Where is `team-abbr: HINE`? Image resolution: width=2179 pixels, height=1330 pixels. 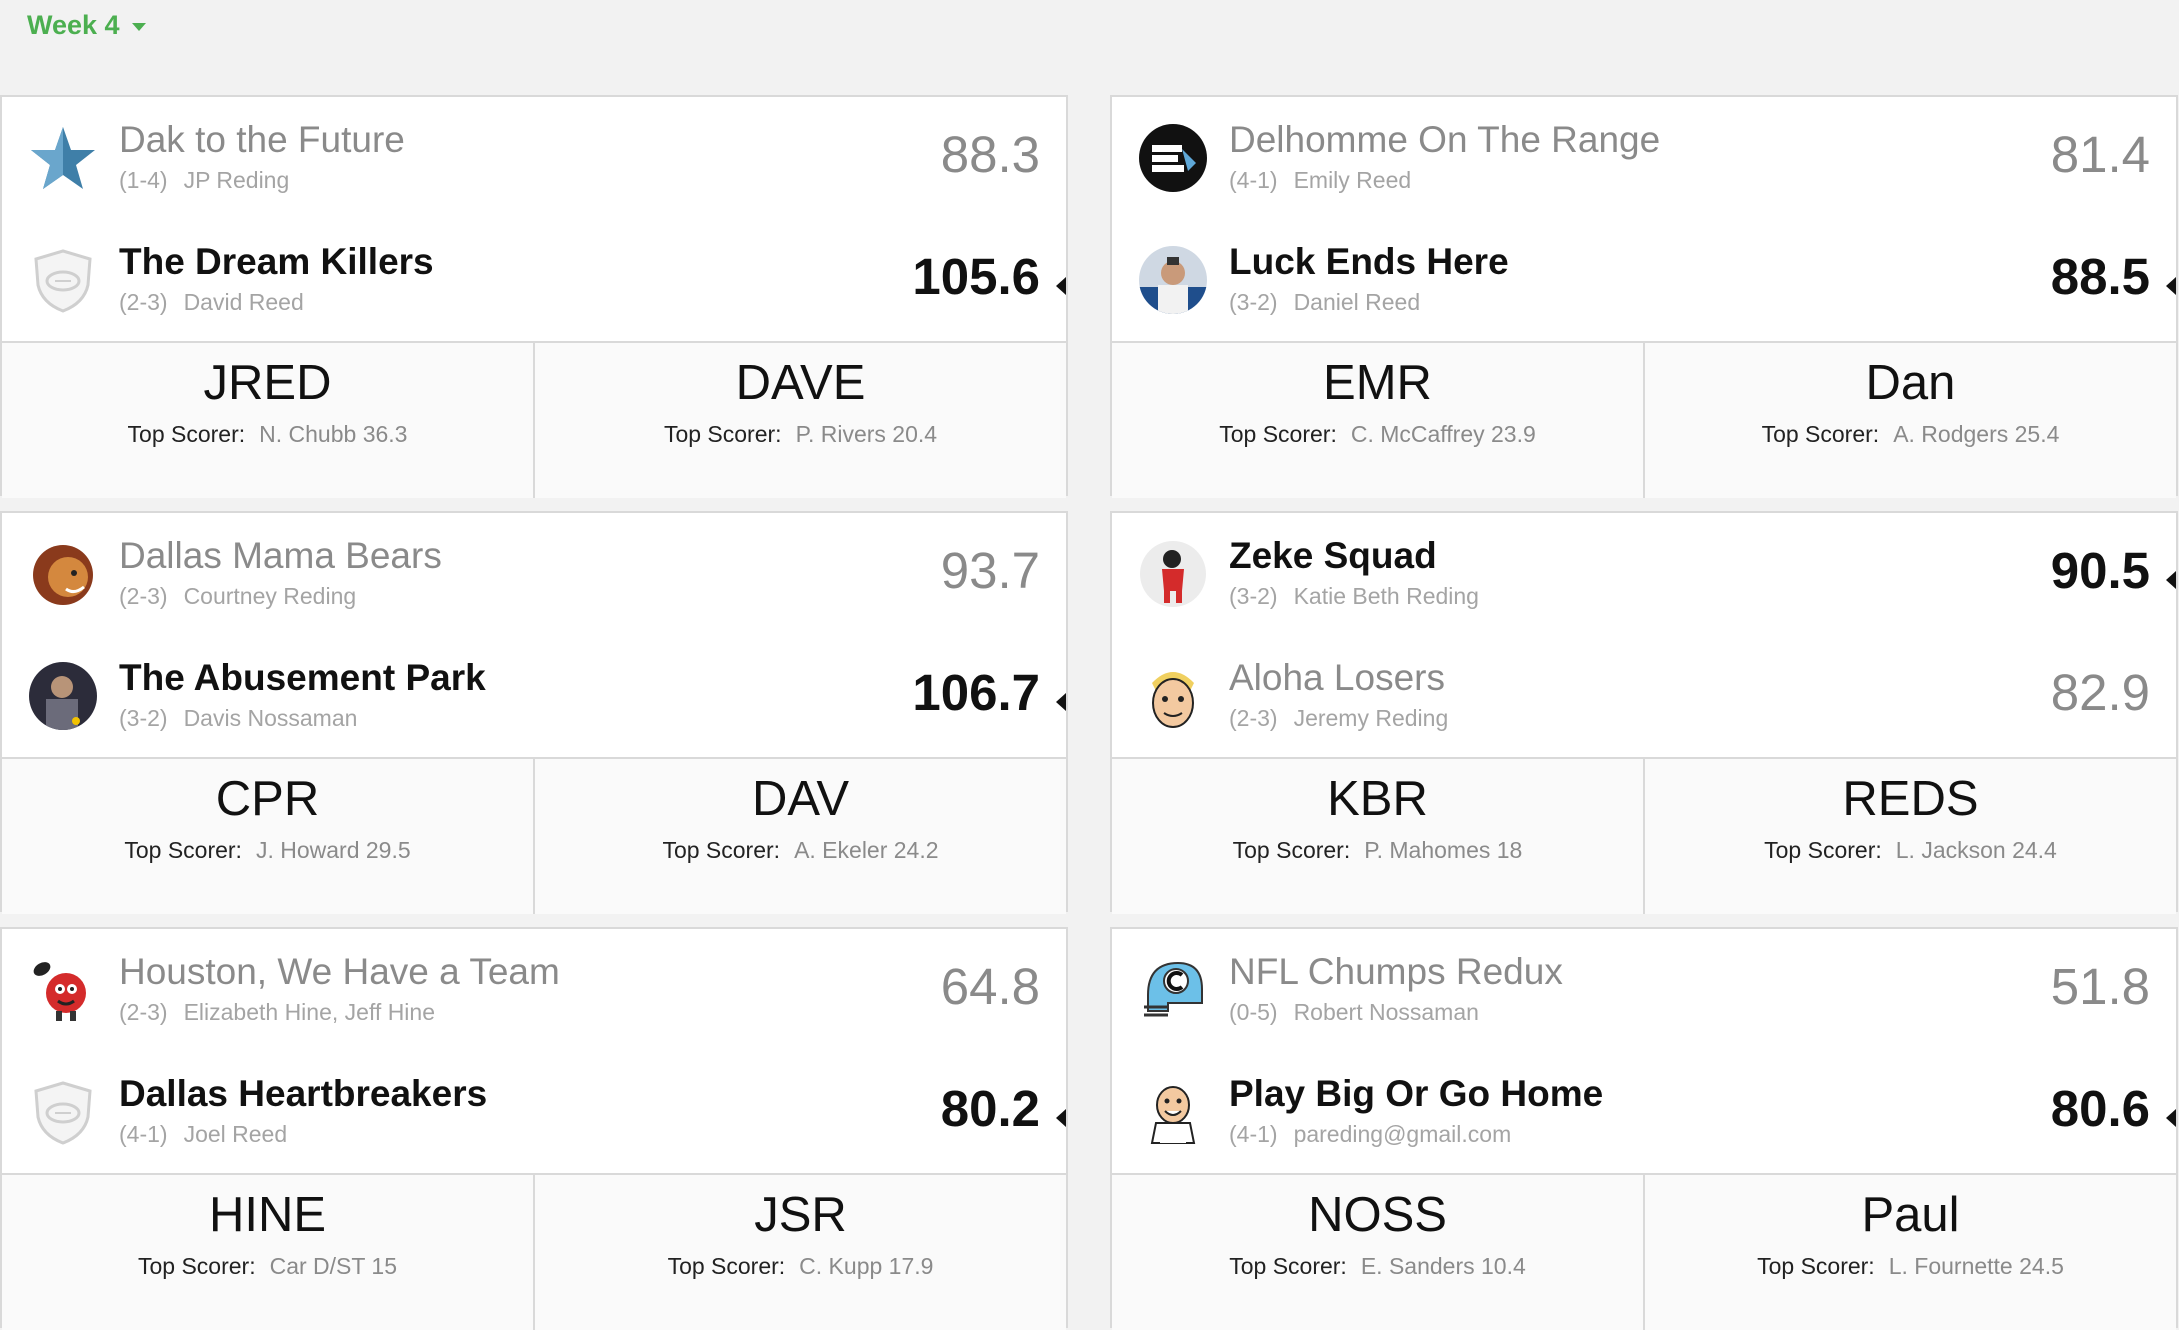 team-abbr: HINE is located at coordinates (267, 1215).